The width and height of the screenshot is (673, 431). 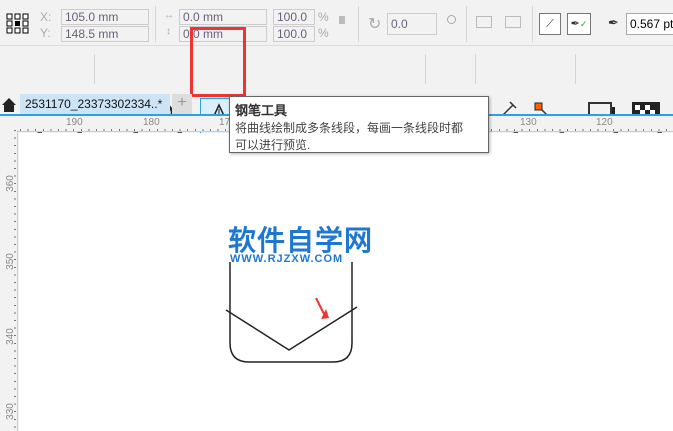 What do you see at coordinates (528, 122) in the screenshot?
I see `ruler-label: 130` at bounding box center [528, 122].